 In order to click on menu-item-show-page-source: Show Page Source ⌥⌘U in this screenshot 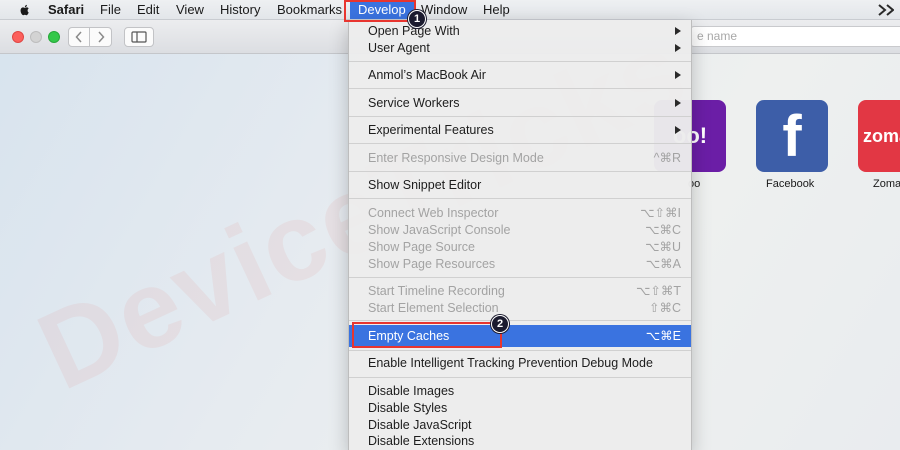, I will do `click(520, 247)`.